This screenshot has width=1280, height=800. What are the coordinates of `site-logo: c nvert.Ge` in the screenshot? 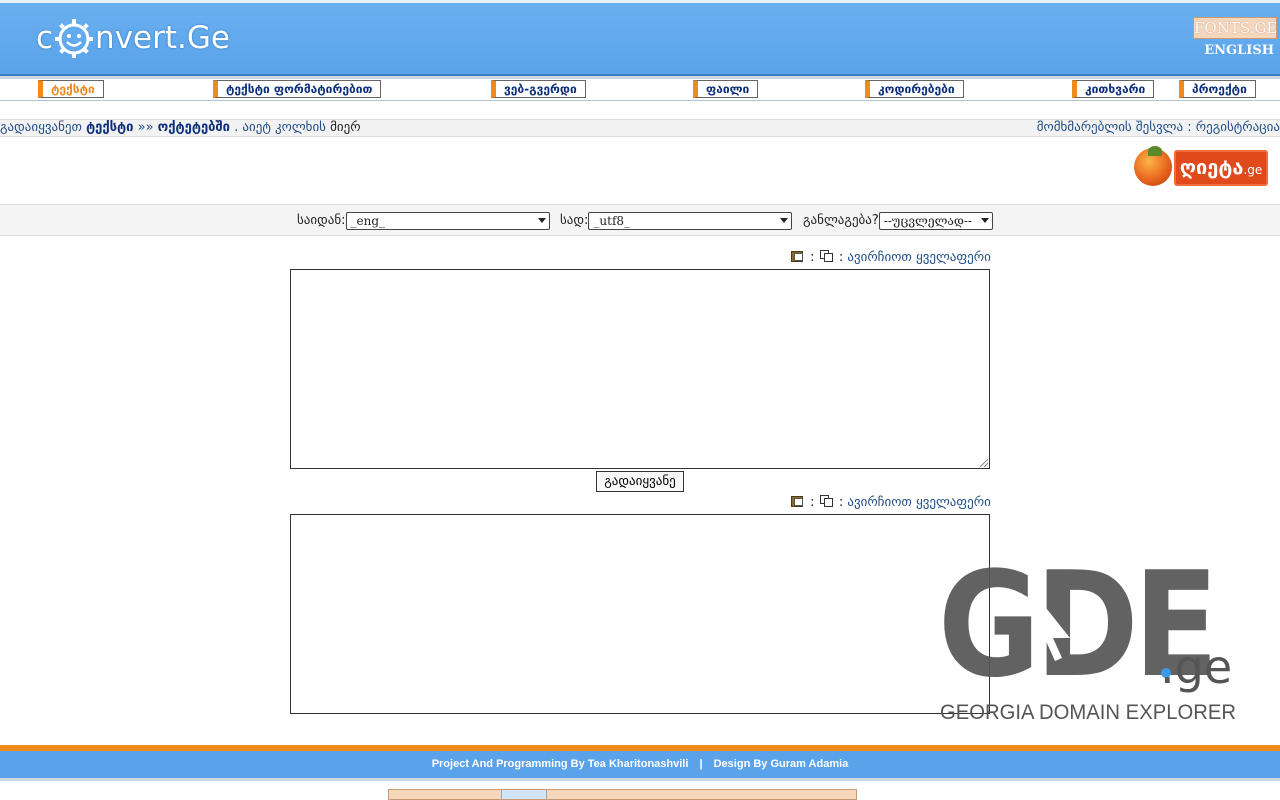 It's located at (133, 38).